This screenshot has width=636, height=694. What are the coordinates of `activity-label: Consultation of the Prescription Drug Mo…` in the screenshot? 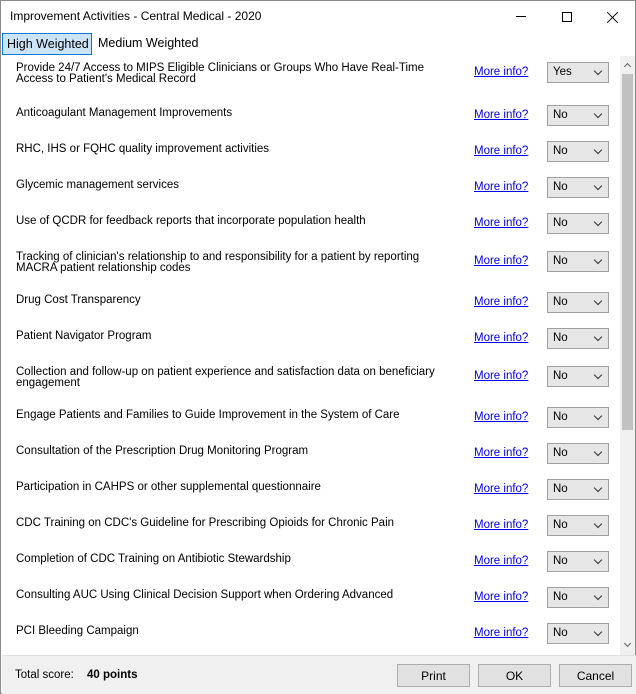 It's located at (162, 451).